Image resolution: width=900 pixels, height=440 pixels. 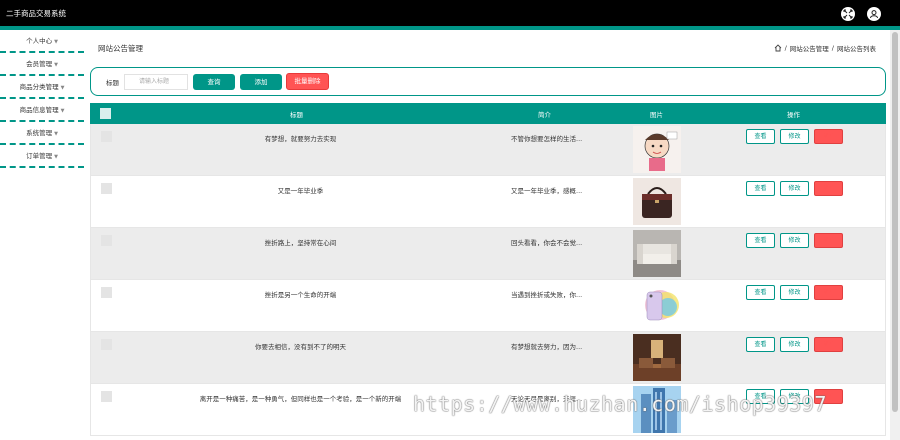 What do you see at coordinates (214, 82) in the screenshot?
I see `query-button: 查询` at bounding box center [214, 82].